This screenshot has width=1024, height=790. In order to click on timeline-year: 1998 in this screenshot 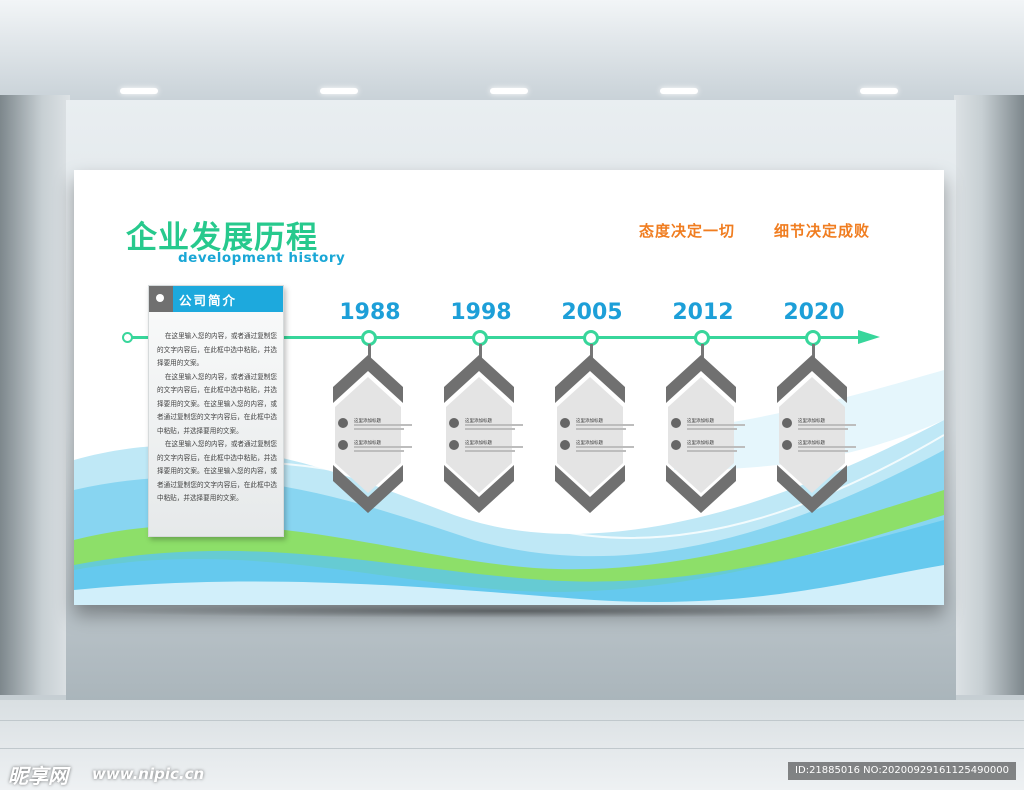, I will do `click(481, 312)`.